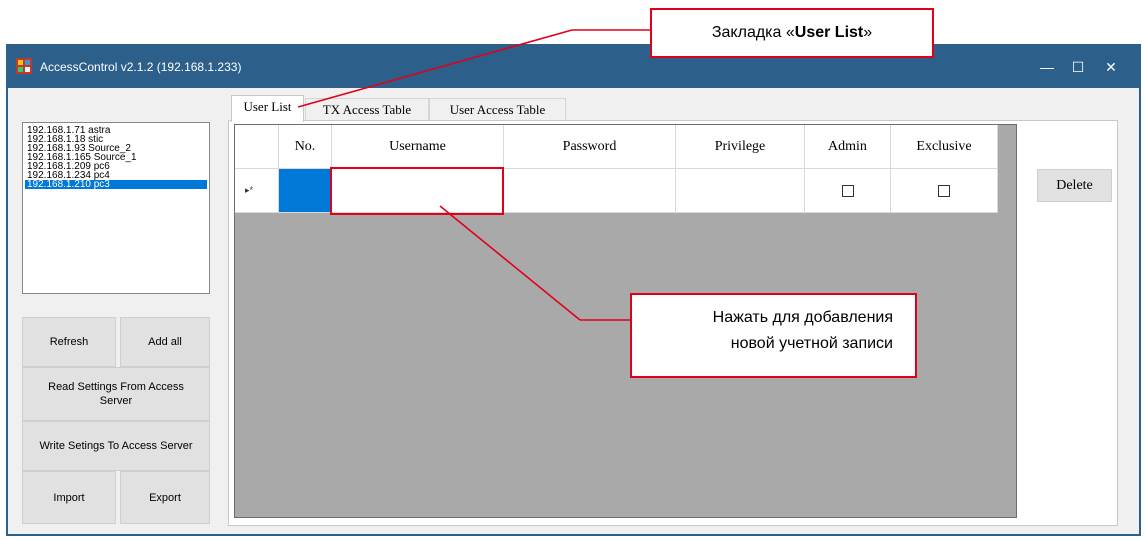 The image size is (1146, 540). Describe the element at coordinates (829, 32) in the screenshot. I see `tab-callout-bold: User List` at that location.